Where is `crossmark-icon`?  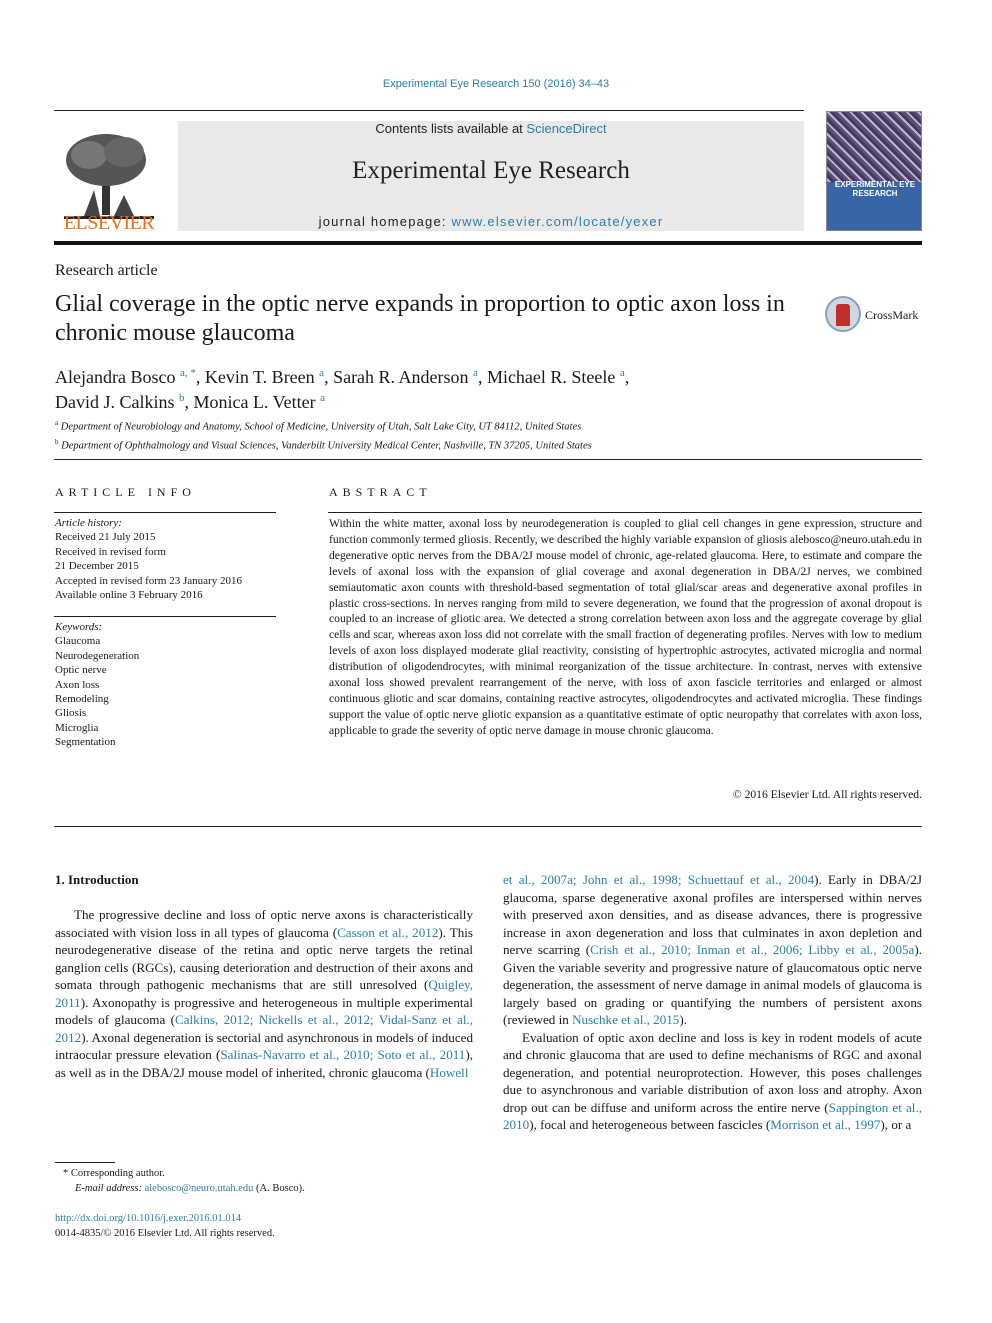 crossmark-icon is located at coordinates (843, 314).